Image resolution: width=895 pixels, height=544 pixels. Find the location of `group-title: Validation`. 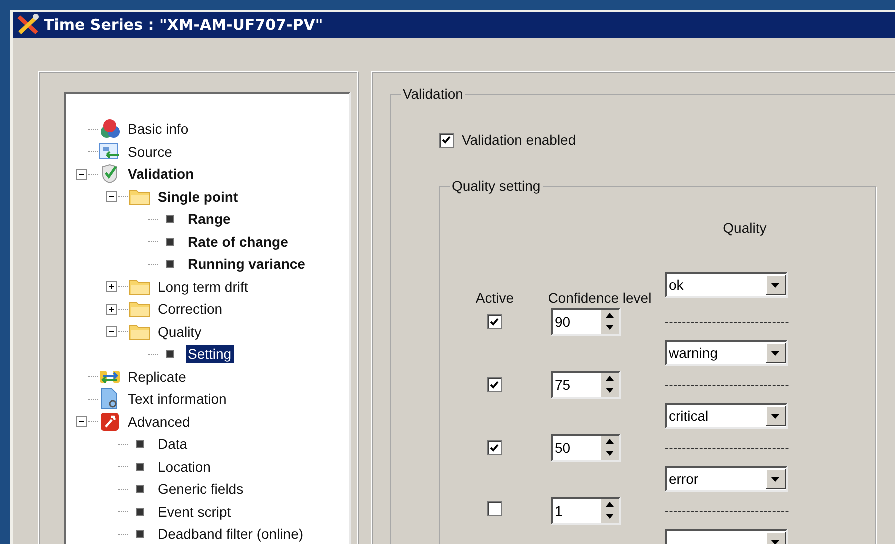

group-title: Validation is located at coordinates (433, 94).